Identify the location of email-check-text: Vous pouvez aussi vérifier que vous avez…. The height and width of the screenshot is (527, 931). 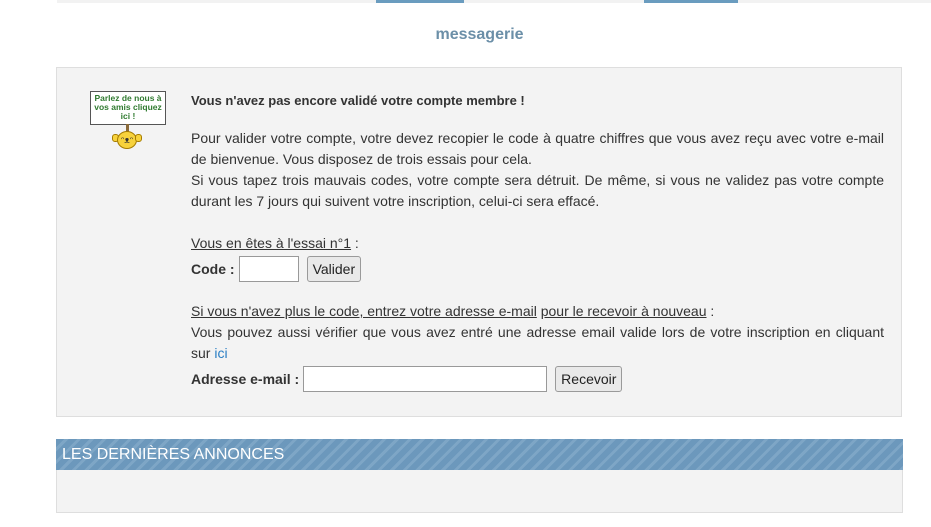
(537, 343).